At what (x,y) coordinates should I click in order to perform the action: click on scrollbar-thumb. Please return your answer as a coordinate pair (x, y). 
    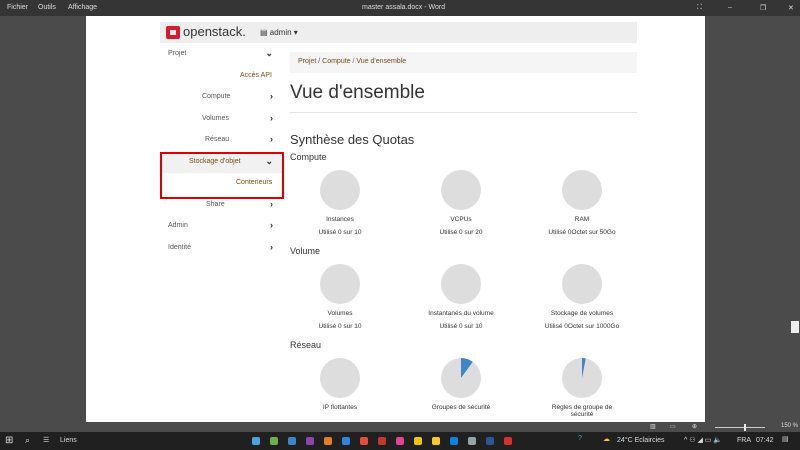
    Looking at the image, I should click on (795, 327).